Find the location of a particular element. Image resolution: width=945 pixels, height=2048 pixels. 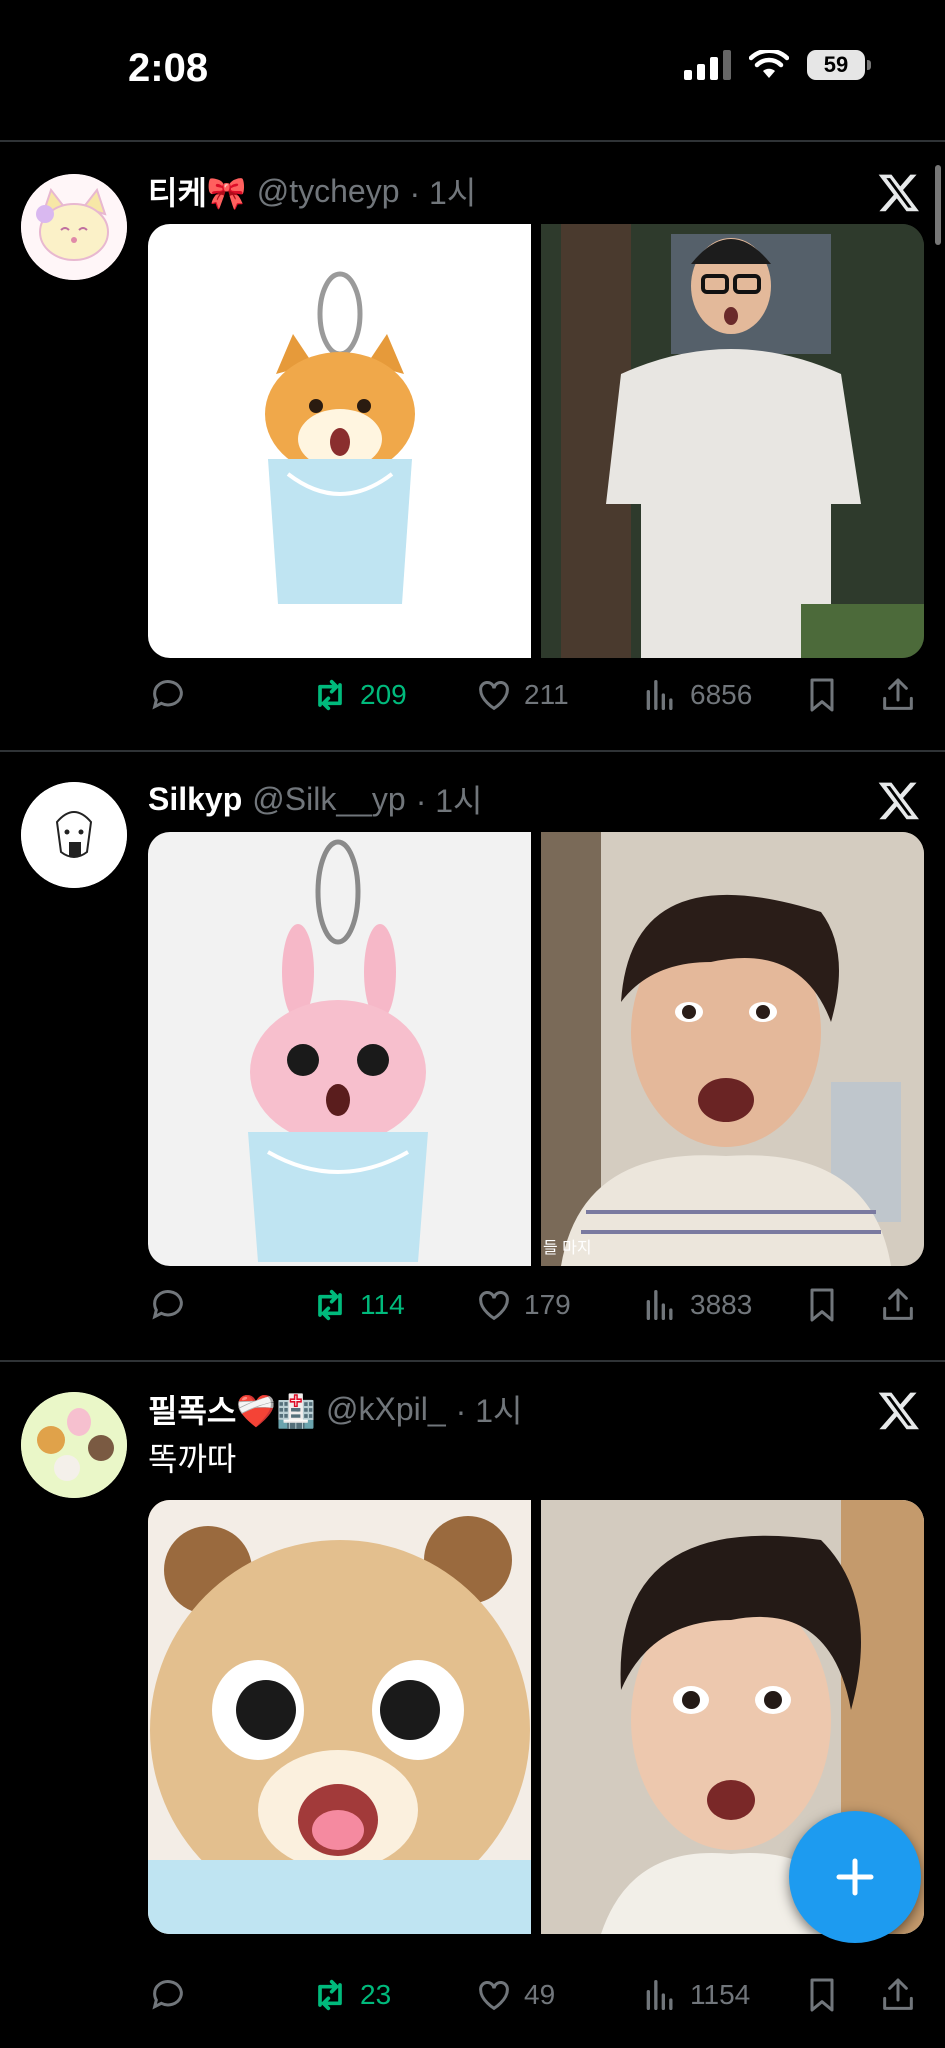

tweet-header: Silkyp @Silk__yp · 1시 is located at coordinates (315, 799).